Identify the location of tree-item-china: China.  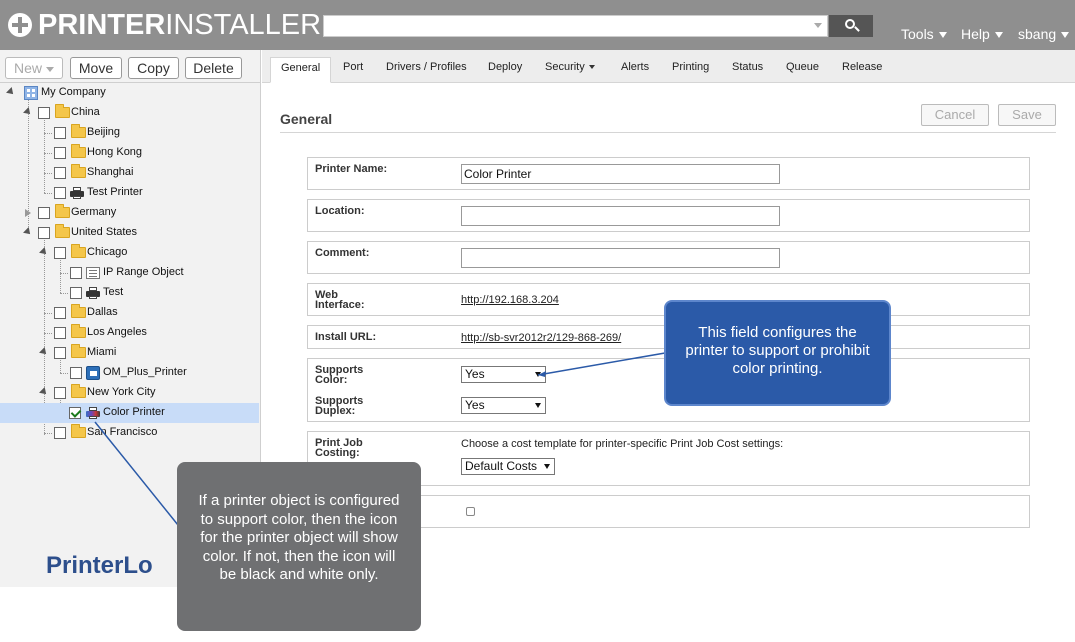
(129, 113).